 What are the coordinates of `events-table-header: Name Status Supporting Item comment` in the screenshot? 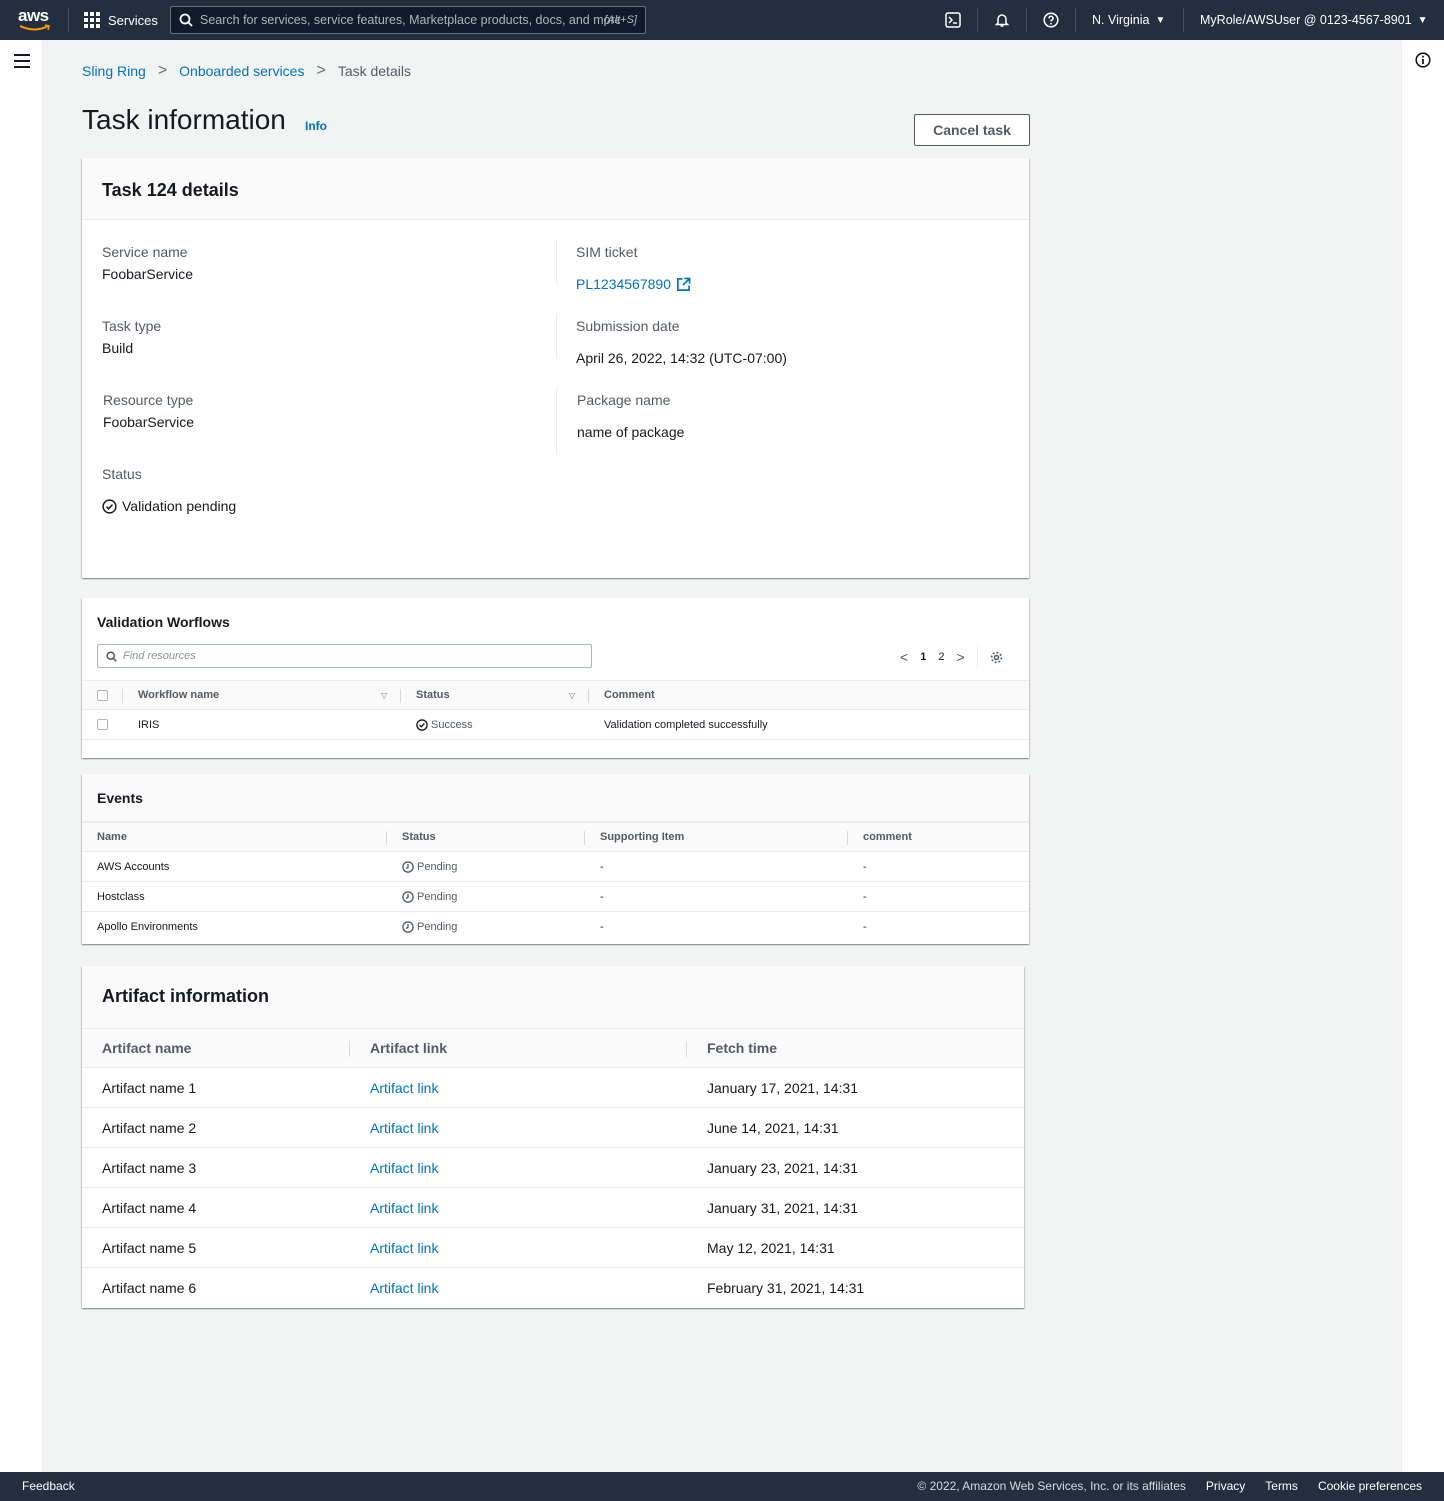 It's located at (555, 837).